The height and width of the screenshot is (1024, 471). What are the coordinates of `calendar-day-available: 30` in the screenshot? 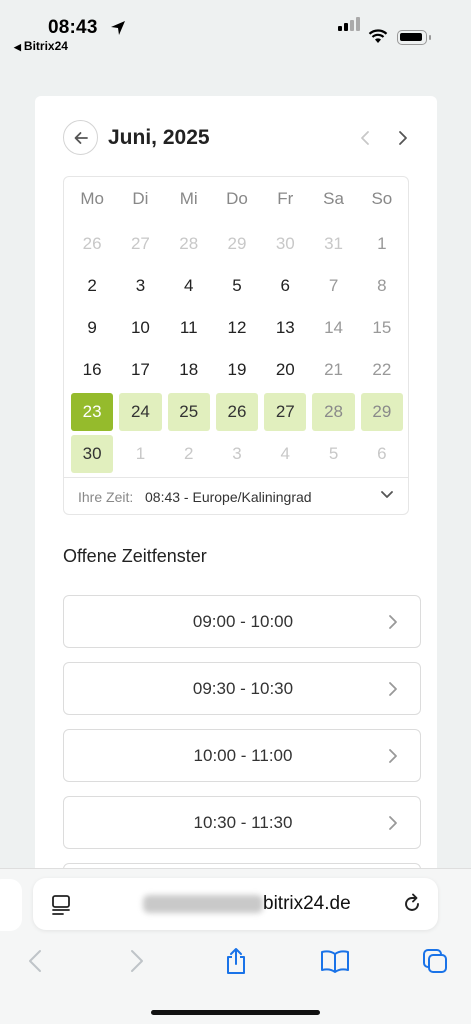 It's located at (92, 454).